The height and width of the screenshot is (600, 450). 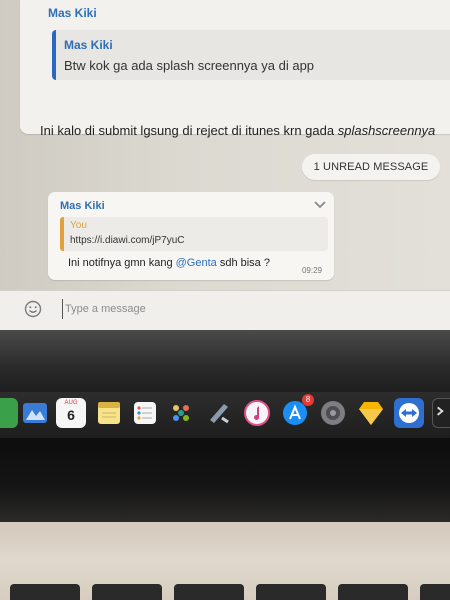 What do you see at coordinates (225, 365) in the screenshot?
I see `screen-bezel` at bounding box center [225, 365].